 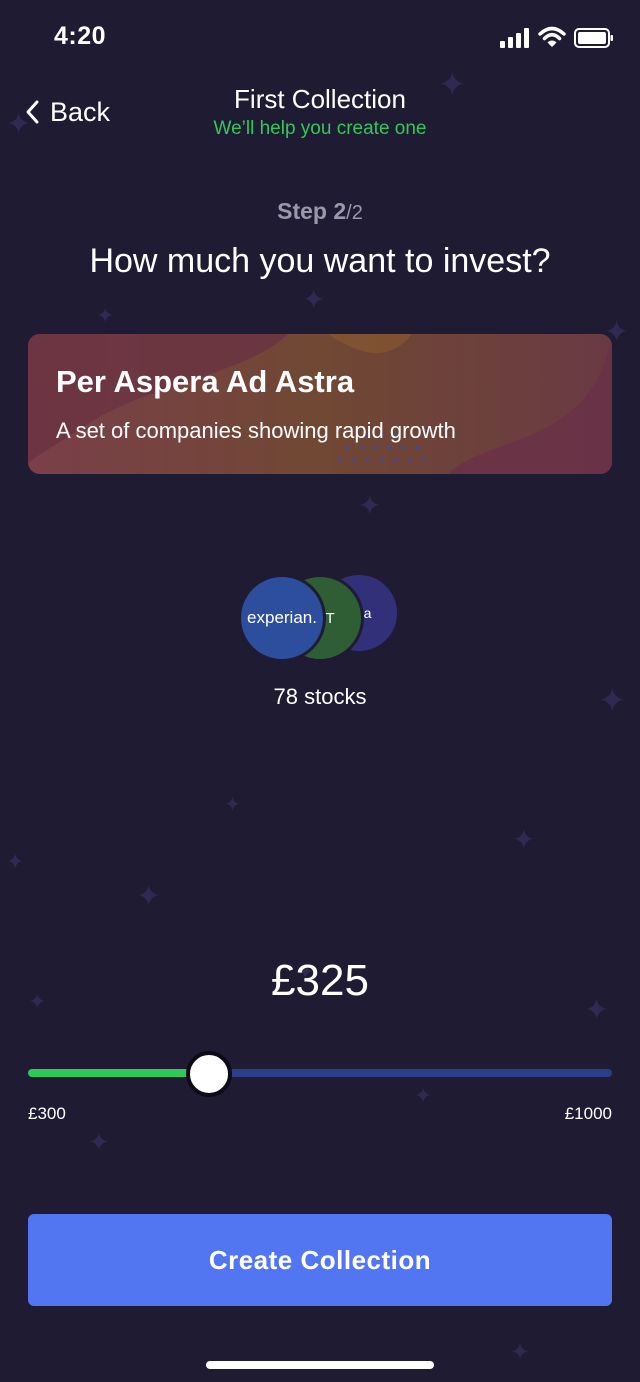 What do you see at coordinates (320, 980) in the screenshot?
I see `investment-amount: £325` at bounding box center [320, 980].